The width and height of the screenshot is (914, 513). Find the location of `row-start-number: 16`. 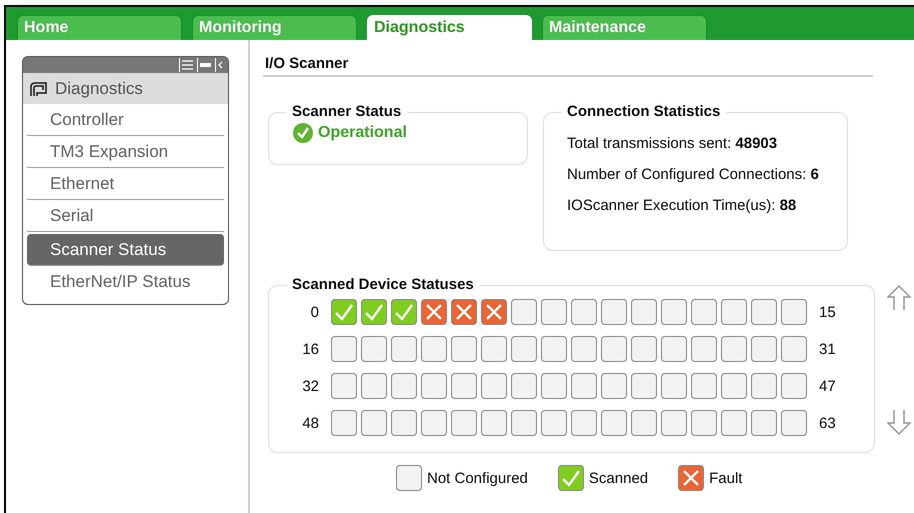

row-start-number: 16 is located at coordinates (310, 349).